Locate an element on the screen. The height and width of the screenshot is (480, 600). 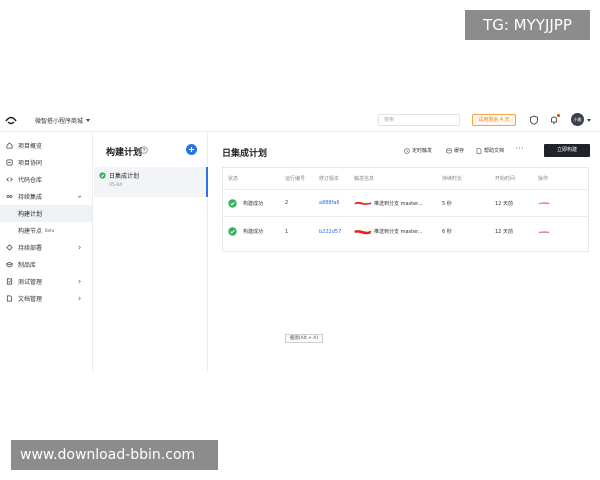
plan-date: 05-04 is located at coordinates (116, 185).